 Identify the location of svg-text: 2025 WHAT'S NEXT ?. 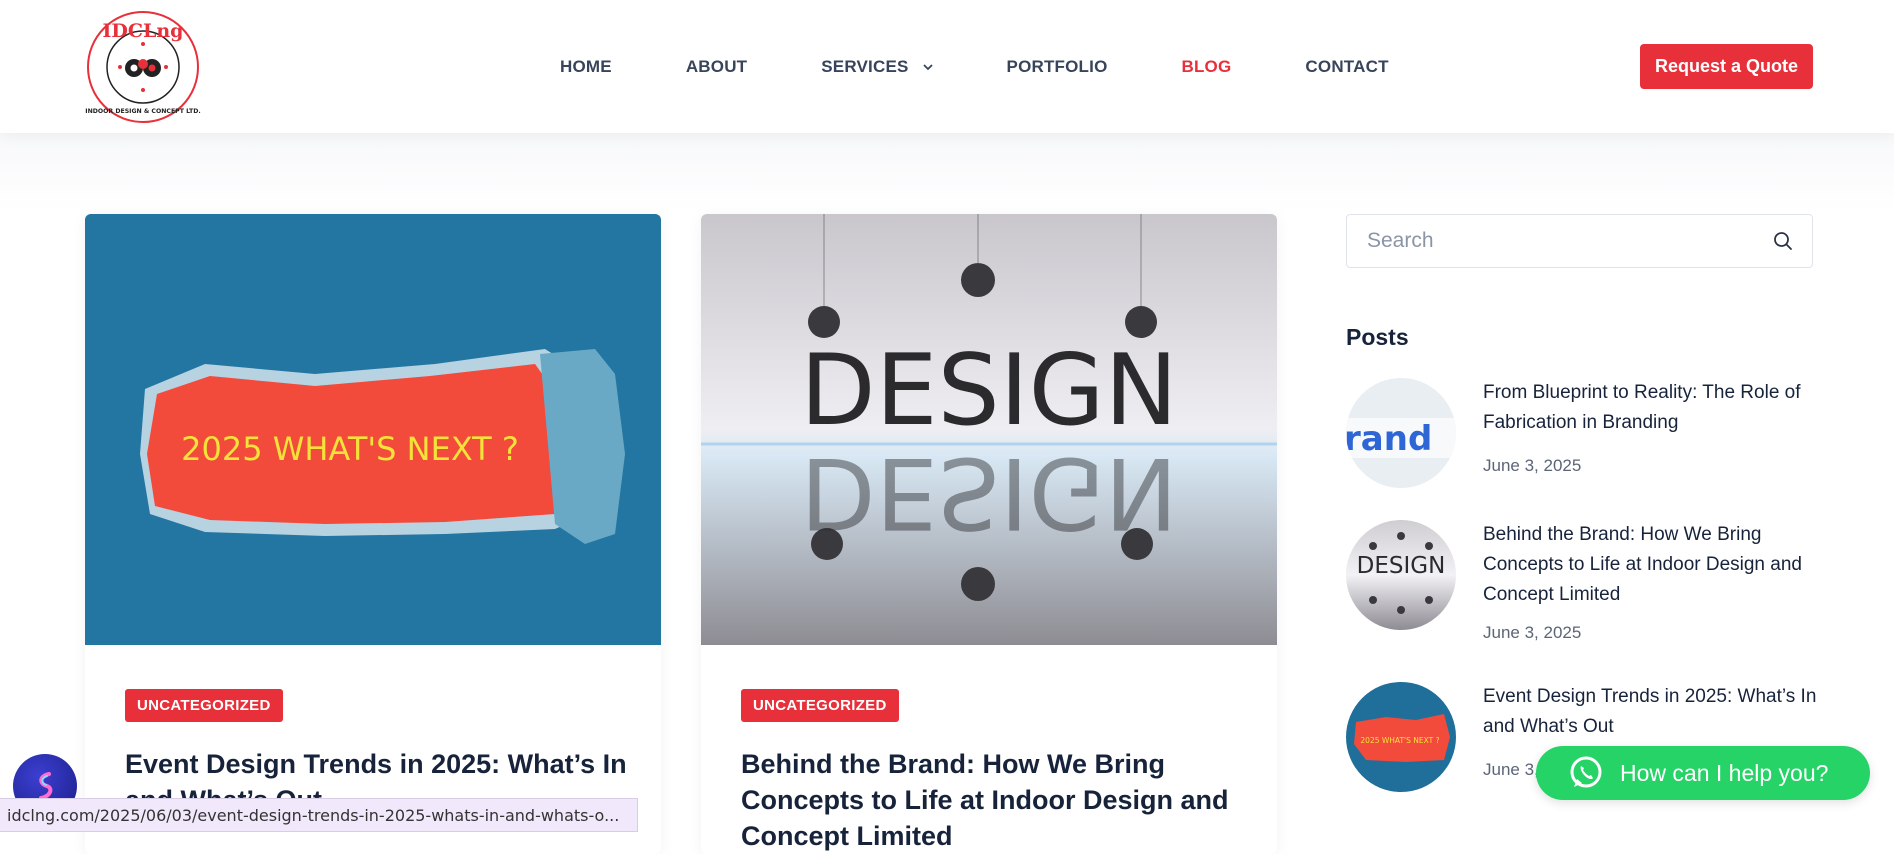
(1399, 740).